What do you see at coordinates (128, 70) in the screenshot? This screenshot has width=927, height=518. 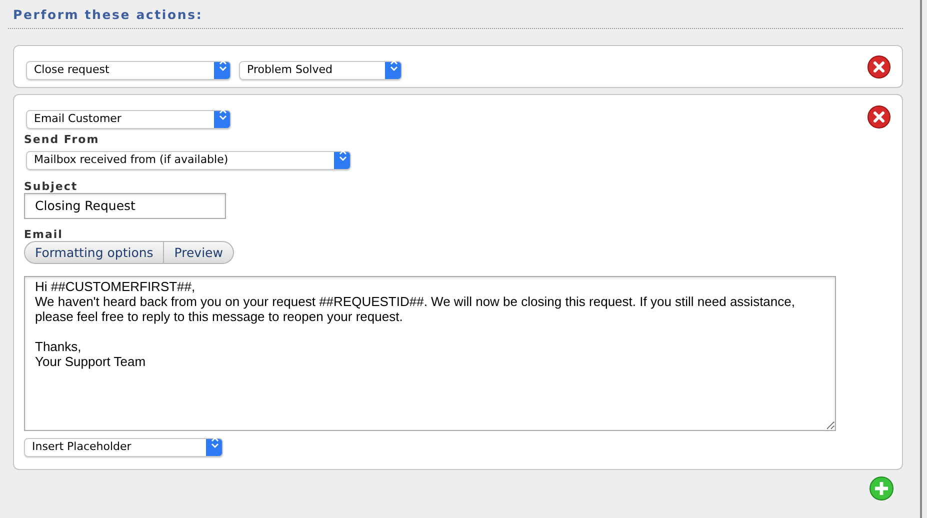 I see `action-select: Close request` at bounding box center [128, 70].